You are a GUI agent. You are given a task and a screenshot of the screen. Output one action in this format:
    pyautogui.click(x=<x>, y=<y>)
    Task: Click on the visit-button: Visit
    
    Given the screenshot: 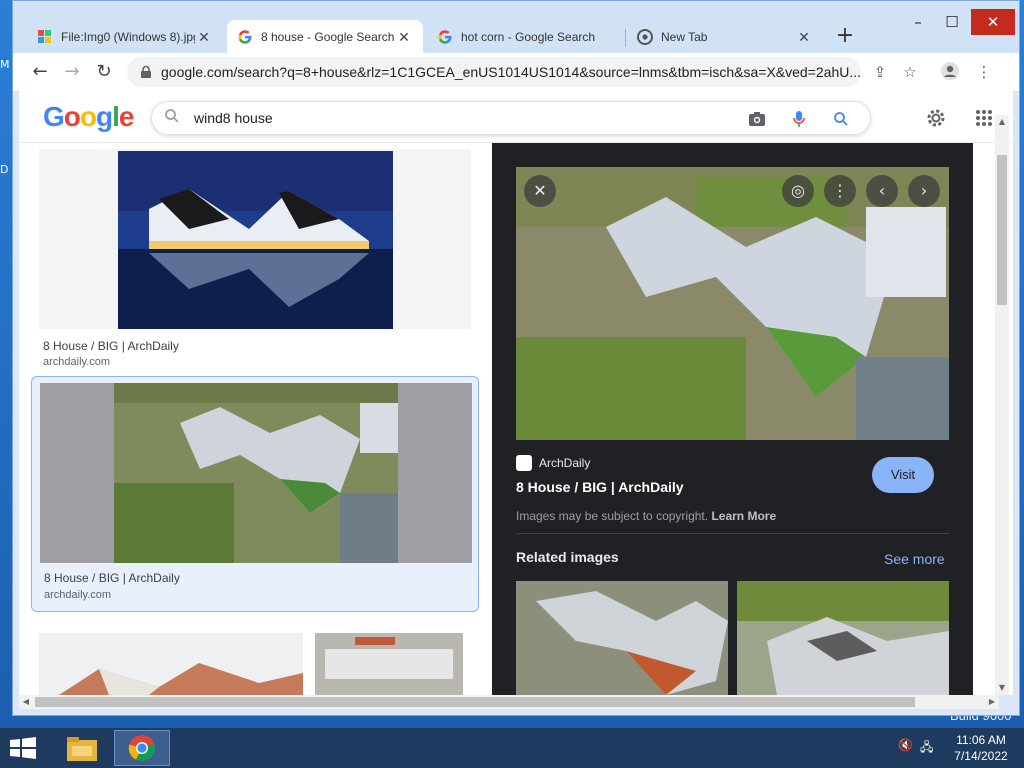 What is the action you would take?
    pyautogui.click(x=903, y=475)
    